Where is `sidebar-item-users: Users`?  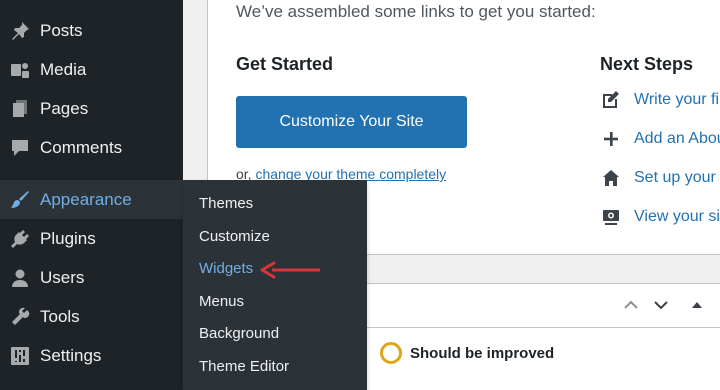
sidebar-item-users: Users is located at coordinates (91, 277).